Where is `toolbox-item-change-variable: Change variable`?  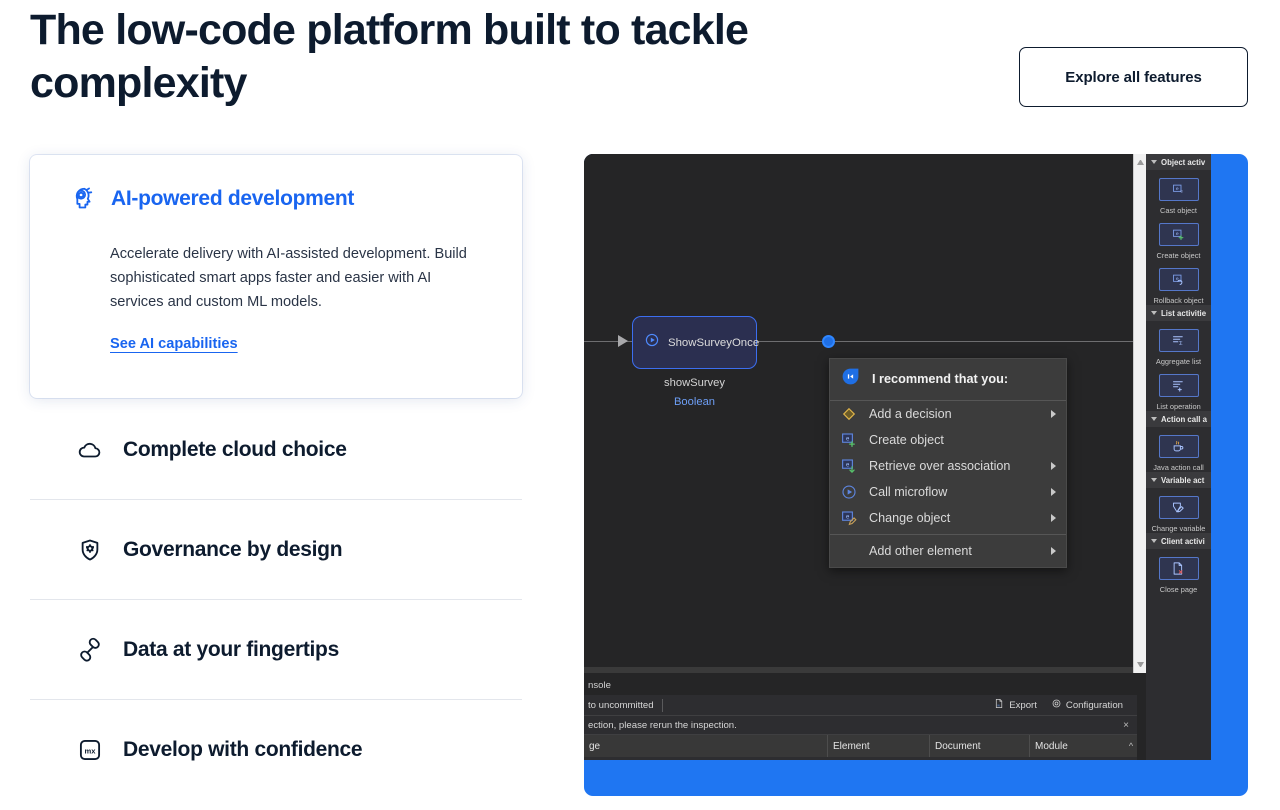 toolbox-item-change-variable: Change variable is located at coordinates (1178, 510).